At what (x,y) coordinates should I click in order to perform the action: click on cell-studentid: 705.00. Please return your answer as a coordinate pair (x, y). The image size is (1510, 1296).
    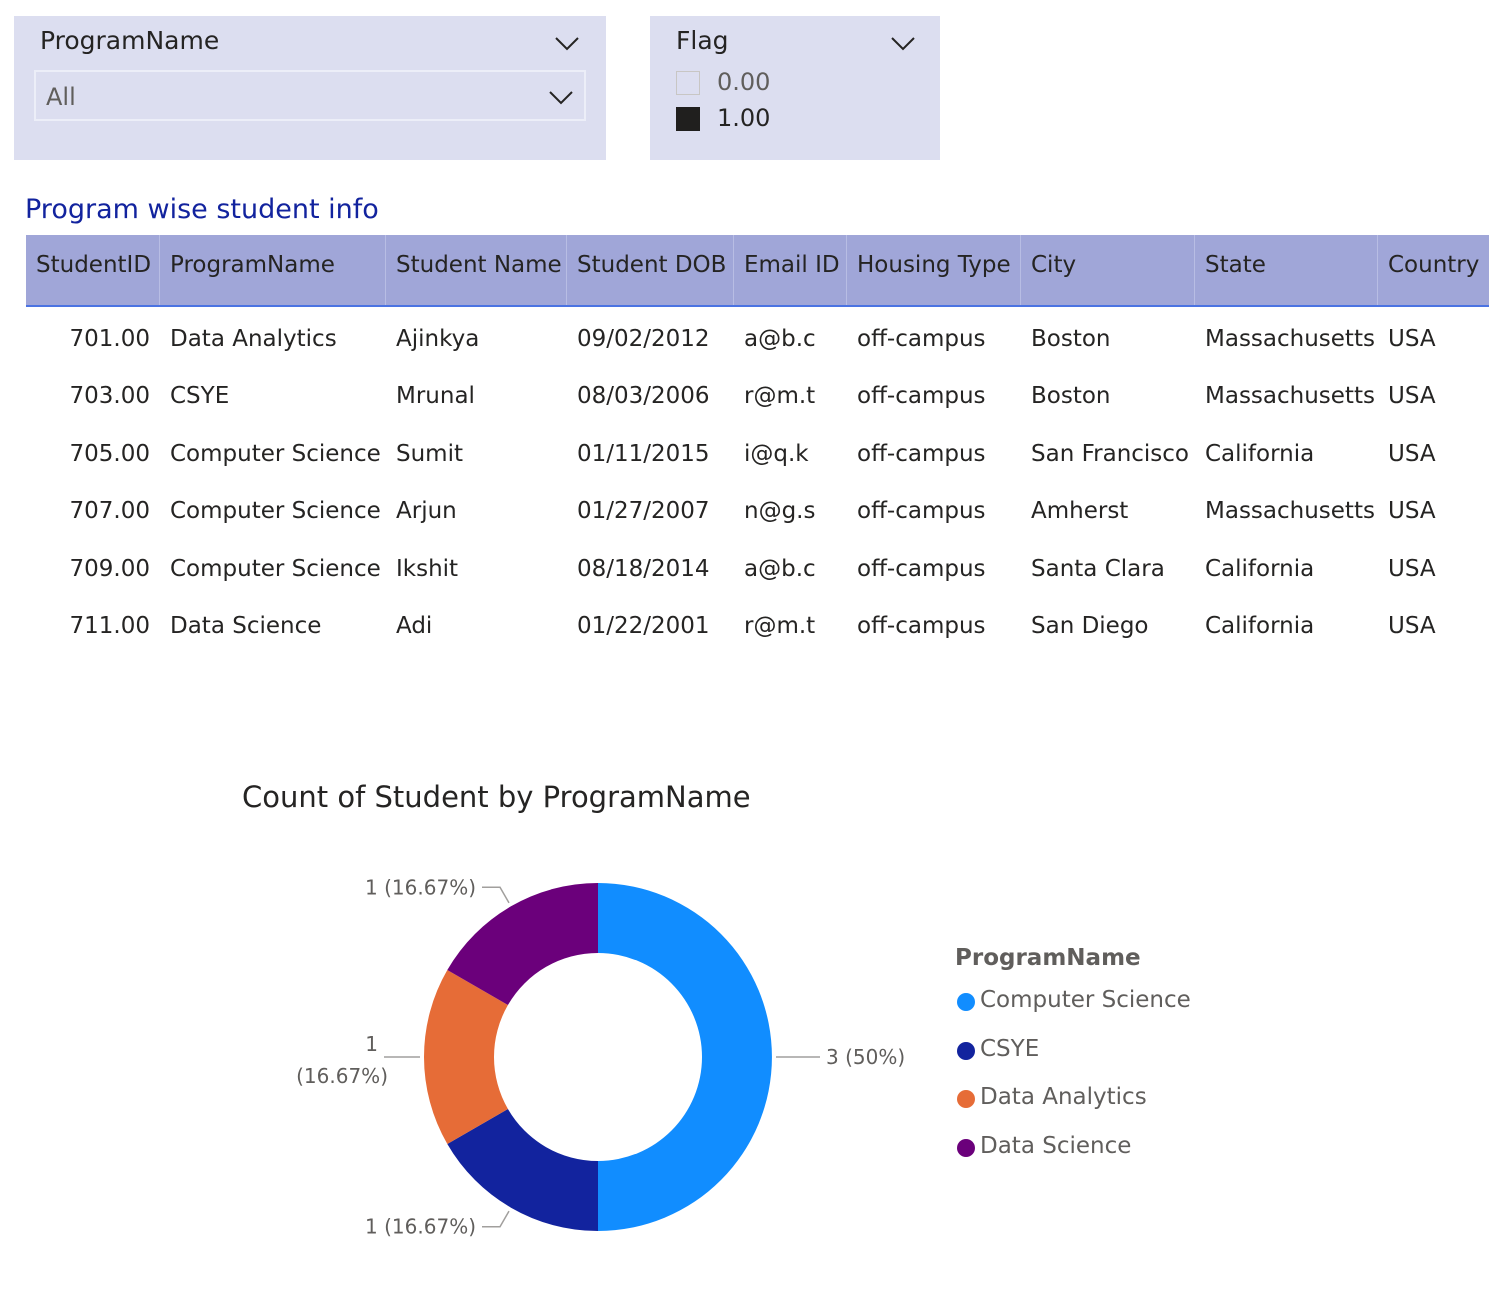
    Looking at the image, I should click on (109, 453).